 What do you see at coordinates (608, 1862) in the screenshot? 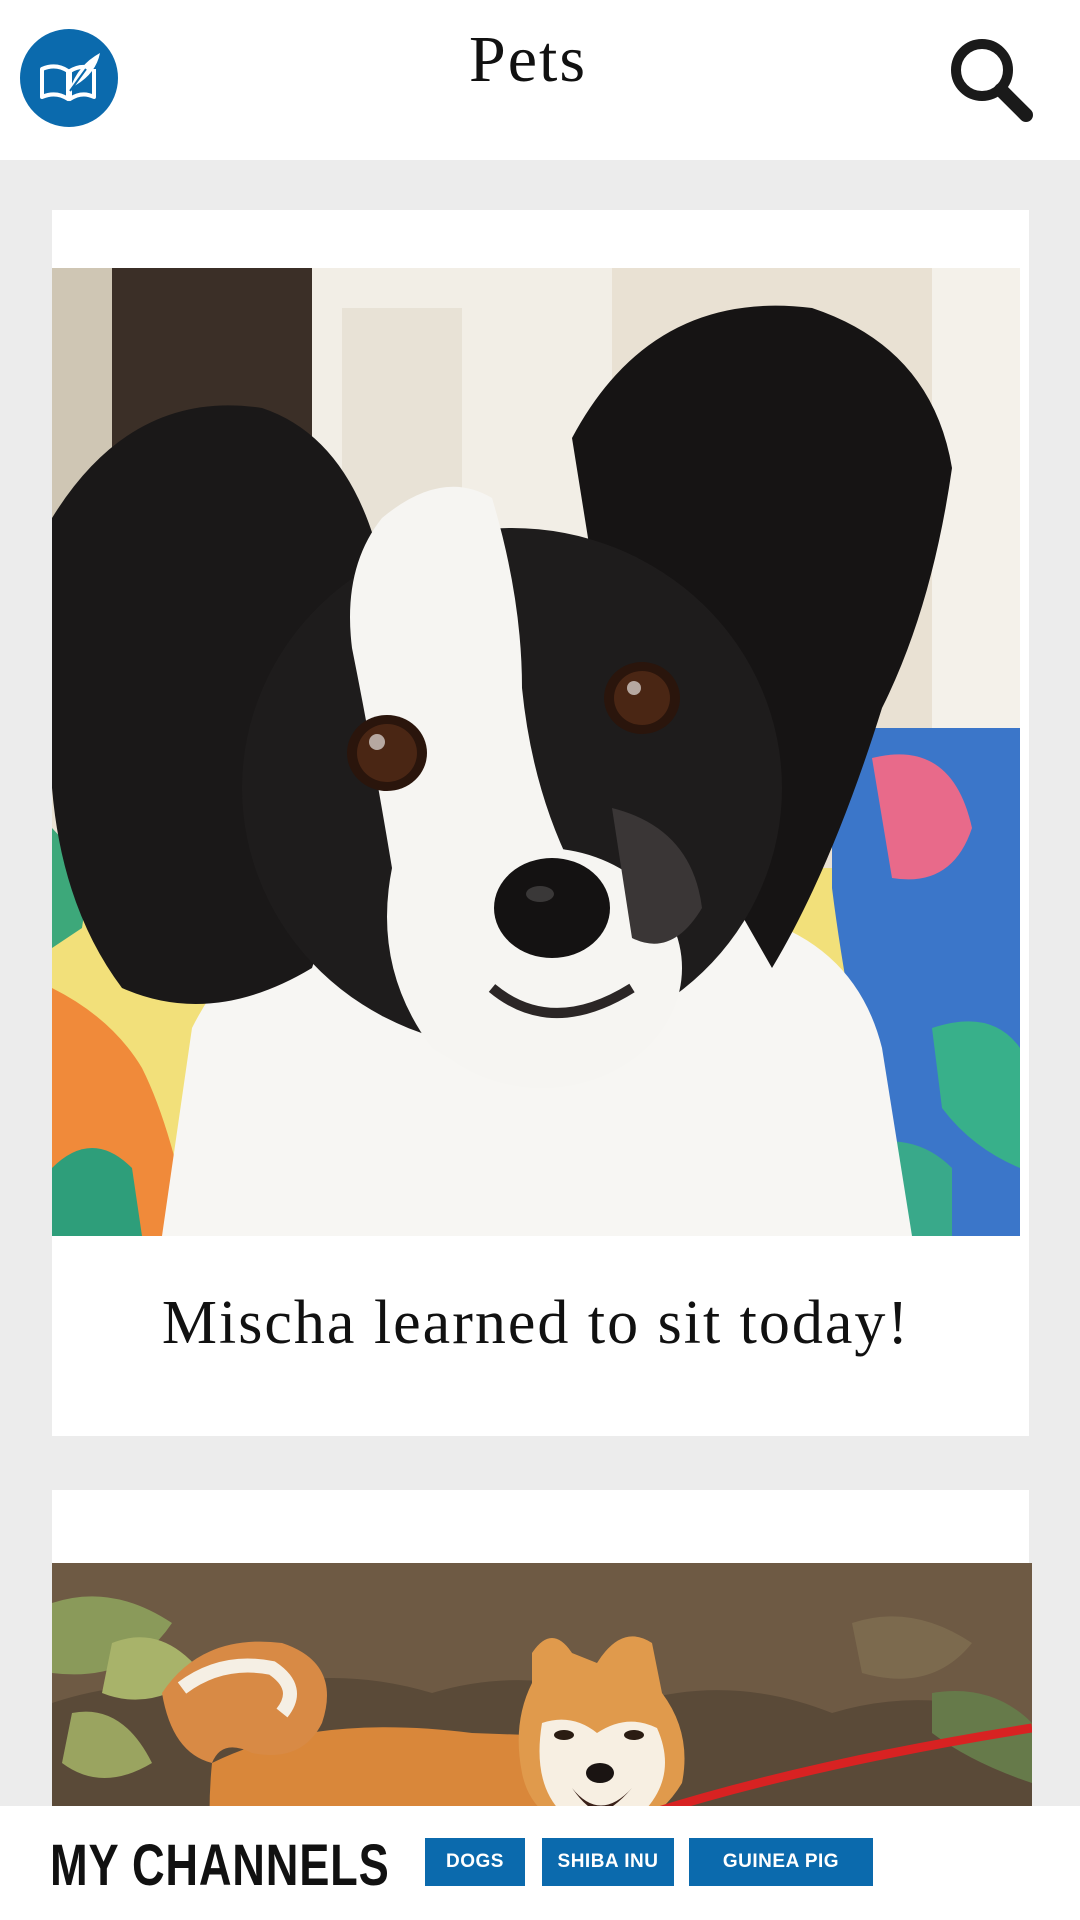
I see `channel-chip-shiba-inu: SHIBA INU` at bounding box center [608, 1862].